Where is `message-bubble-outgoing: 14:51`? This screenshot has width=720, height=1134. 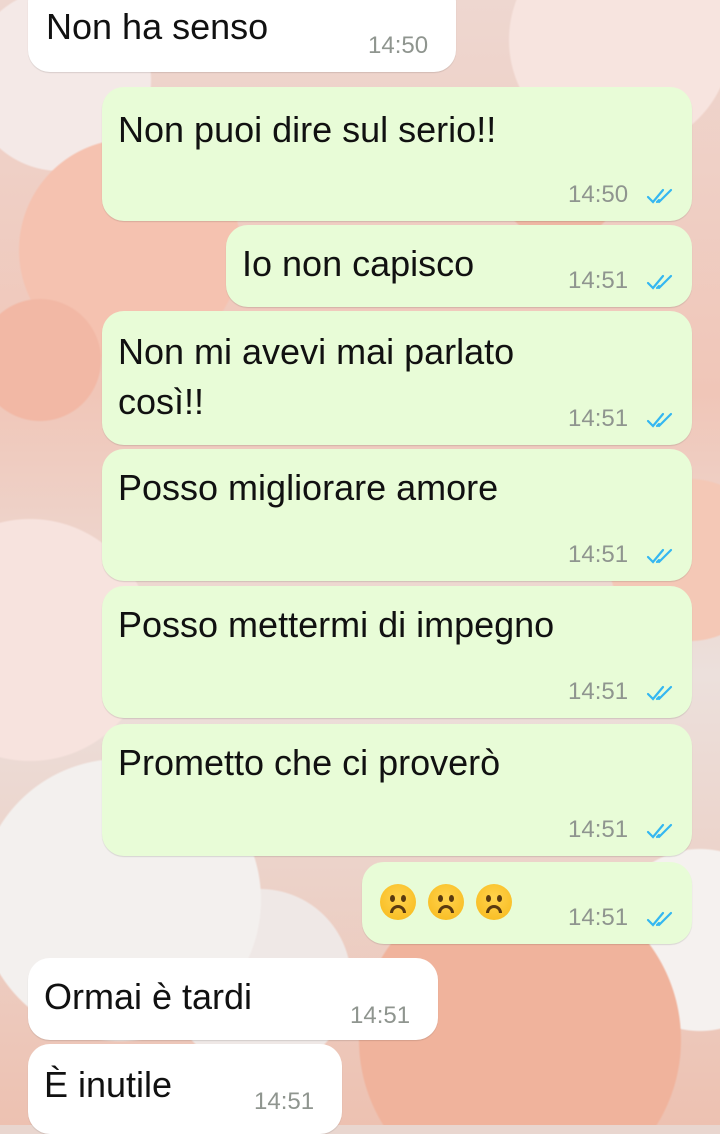
message-bubble-outgoing: 14:51 is located at coordinates (527, 903).